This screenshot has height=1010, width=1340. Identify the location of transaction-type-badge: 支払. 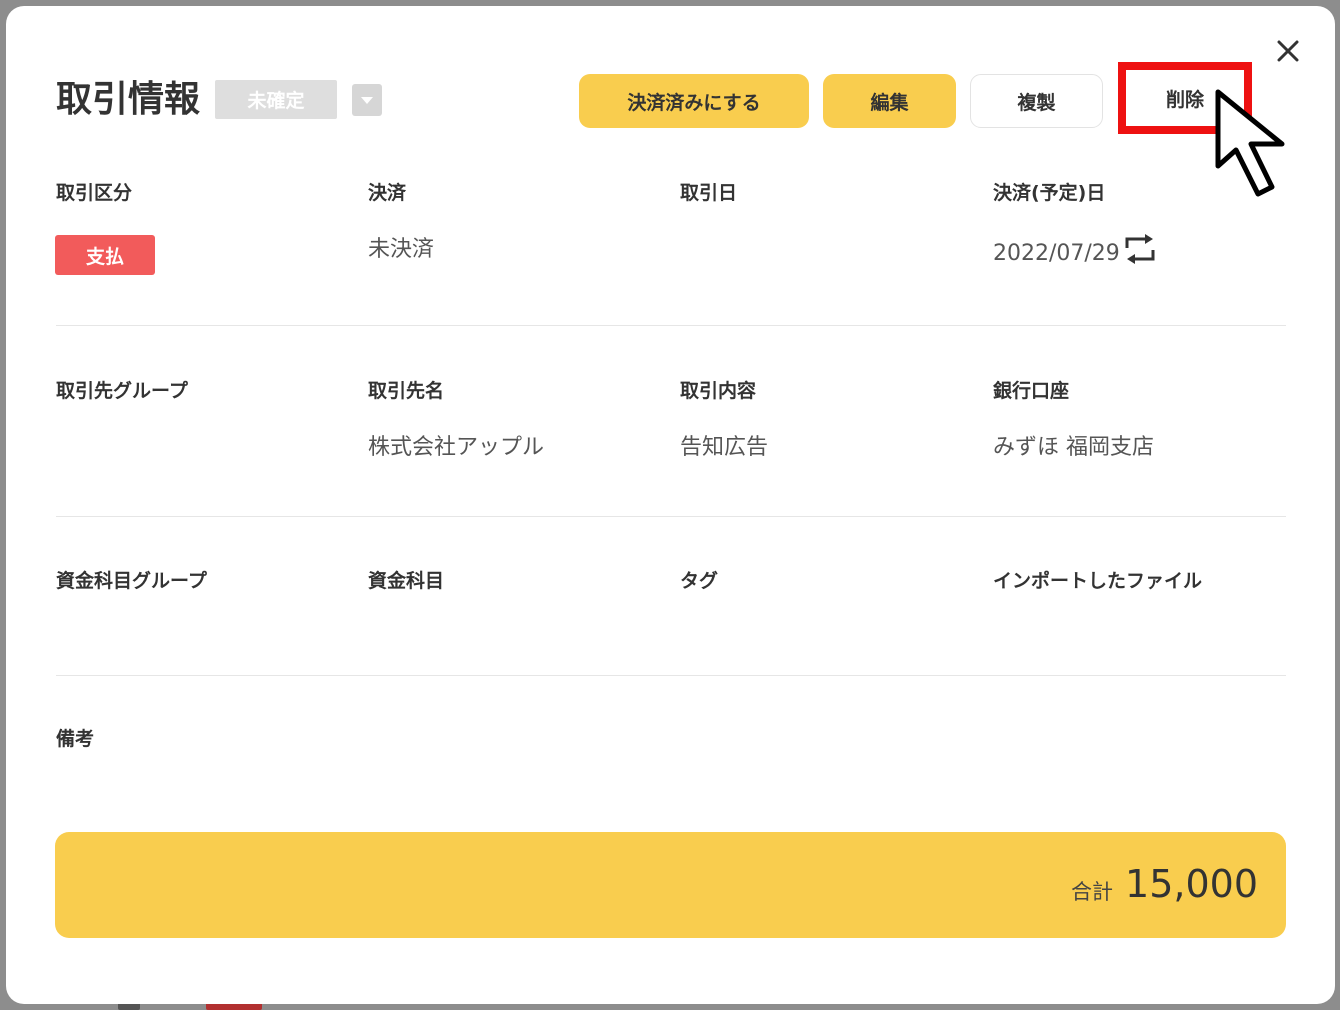
(105, 255).